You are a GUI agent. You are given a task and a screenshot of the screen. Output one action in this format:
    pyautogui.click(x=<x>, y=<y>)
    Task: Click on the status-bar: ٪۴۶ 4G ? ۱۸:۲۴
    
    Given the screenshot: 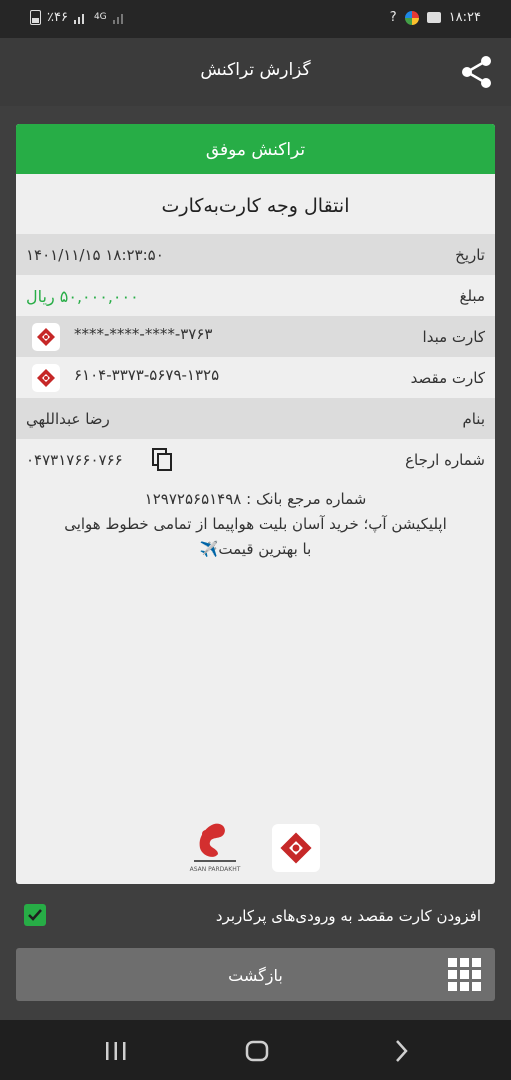 What is the action you would take?
    pyautogui.click(x=255, y=19)
    